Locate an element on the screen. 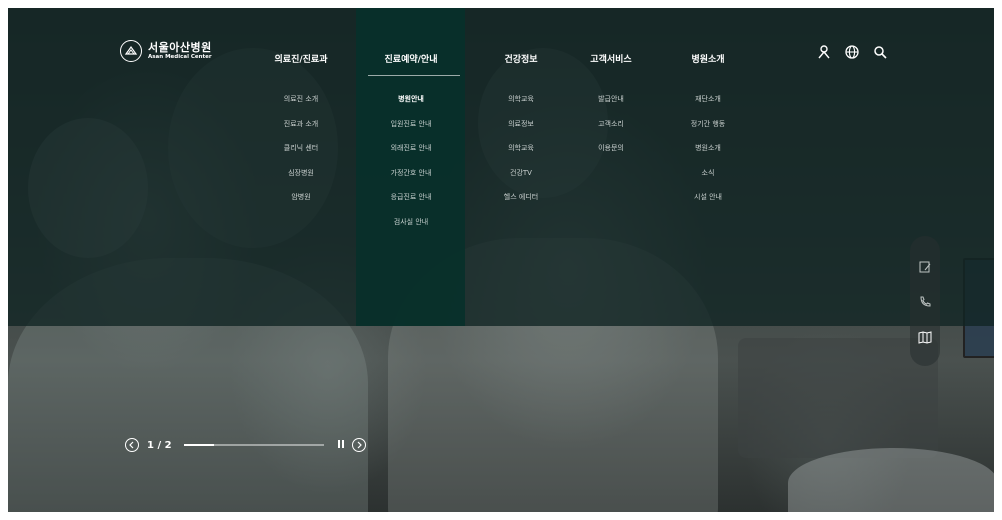 The width and height of the screenshot is (1002, 520). submenu-item: 암병원 is located at coordinates (301, 204).